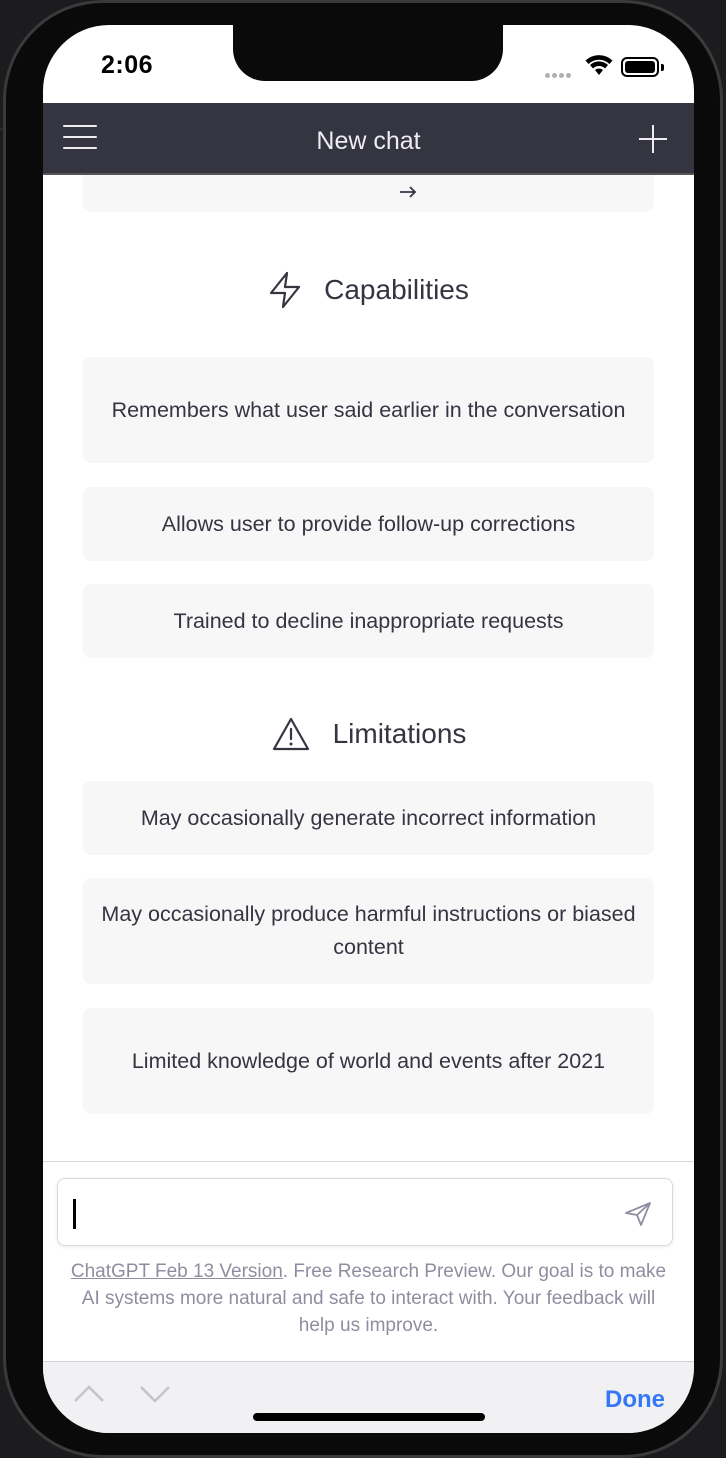 The image size is (726, 1458). I want to click on notch, so click(368, 53).